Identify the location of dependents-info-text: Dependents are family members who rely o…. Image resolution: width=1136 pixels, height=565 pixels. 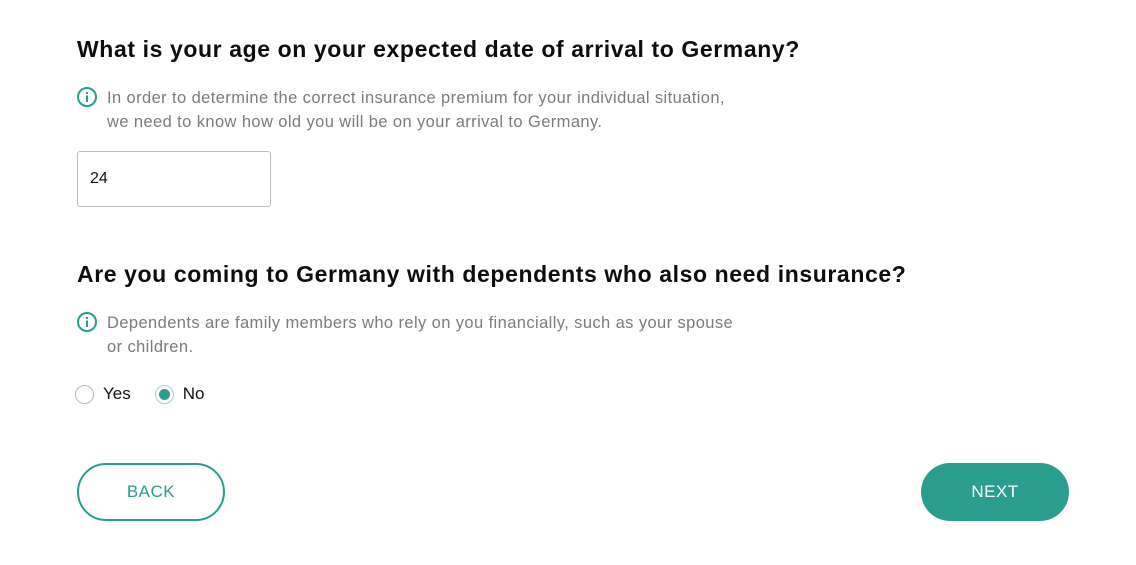
(420, 335).